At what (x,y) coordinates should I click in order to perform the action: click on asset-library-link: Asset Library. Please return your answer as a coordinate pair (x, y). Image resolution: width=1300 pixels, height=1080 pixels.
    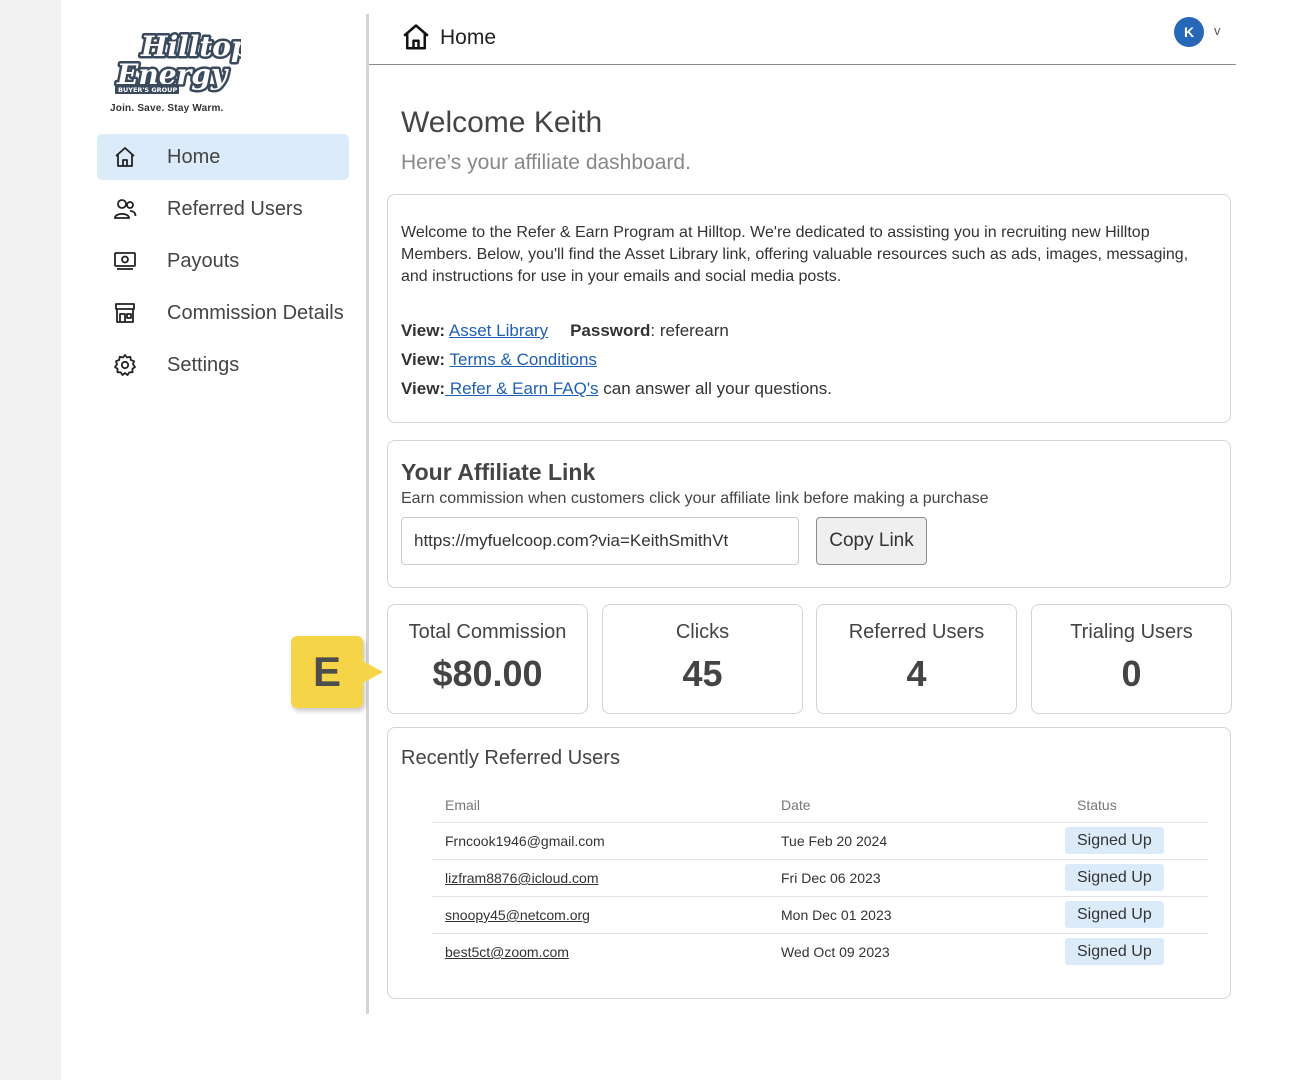
    Looking at the image, I should click on (498, 330).